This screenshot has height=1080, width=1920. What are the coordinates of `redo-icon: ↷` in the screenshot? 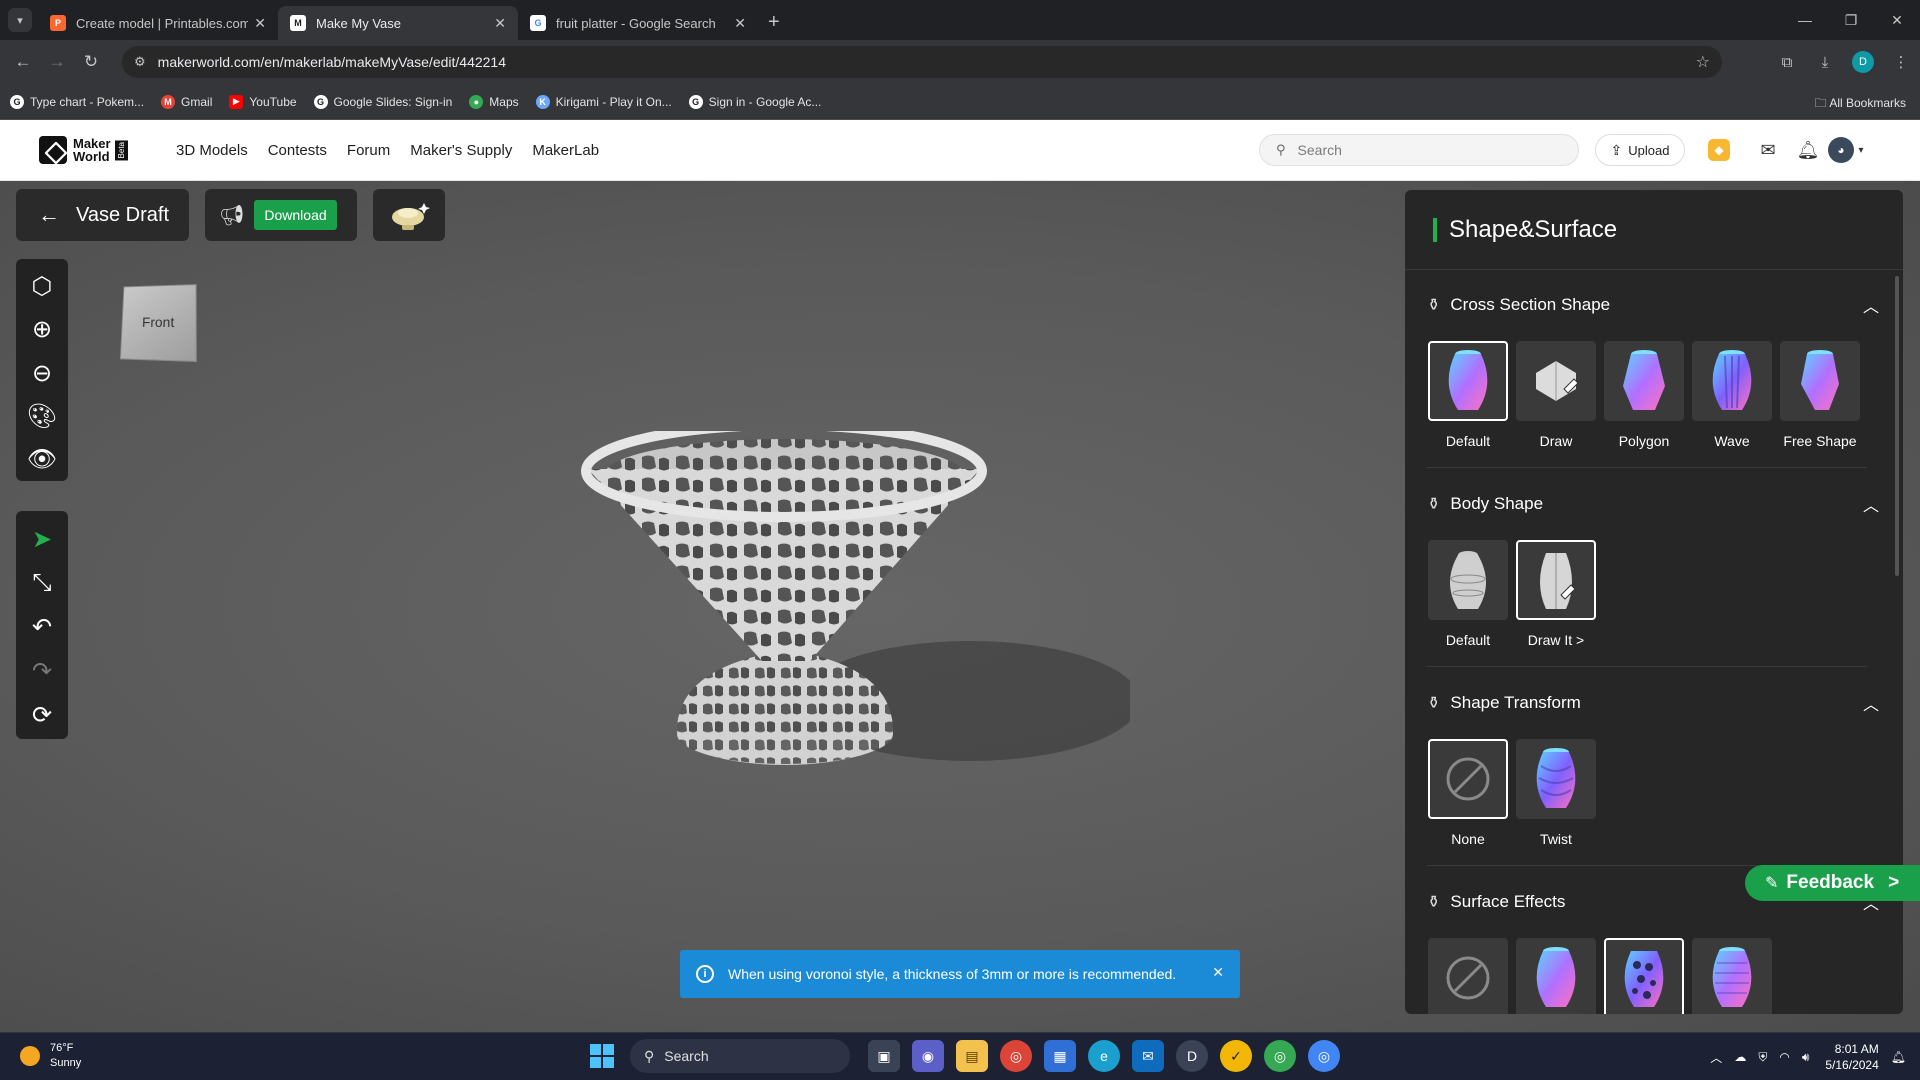 It's located at (42, 671).